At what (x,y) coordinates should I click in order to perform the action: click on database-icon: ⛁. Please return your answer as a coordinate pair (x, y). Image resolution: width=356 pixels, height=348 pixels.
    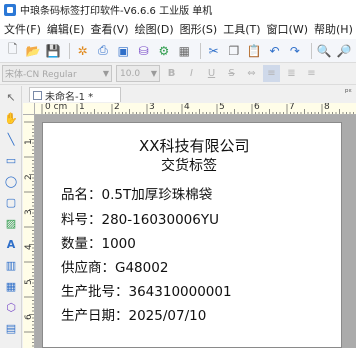
    Looking at the image, I should click on (143, 51).